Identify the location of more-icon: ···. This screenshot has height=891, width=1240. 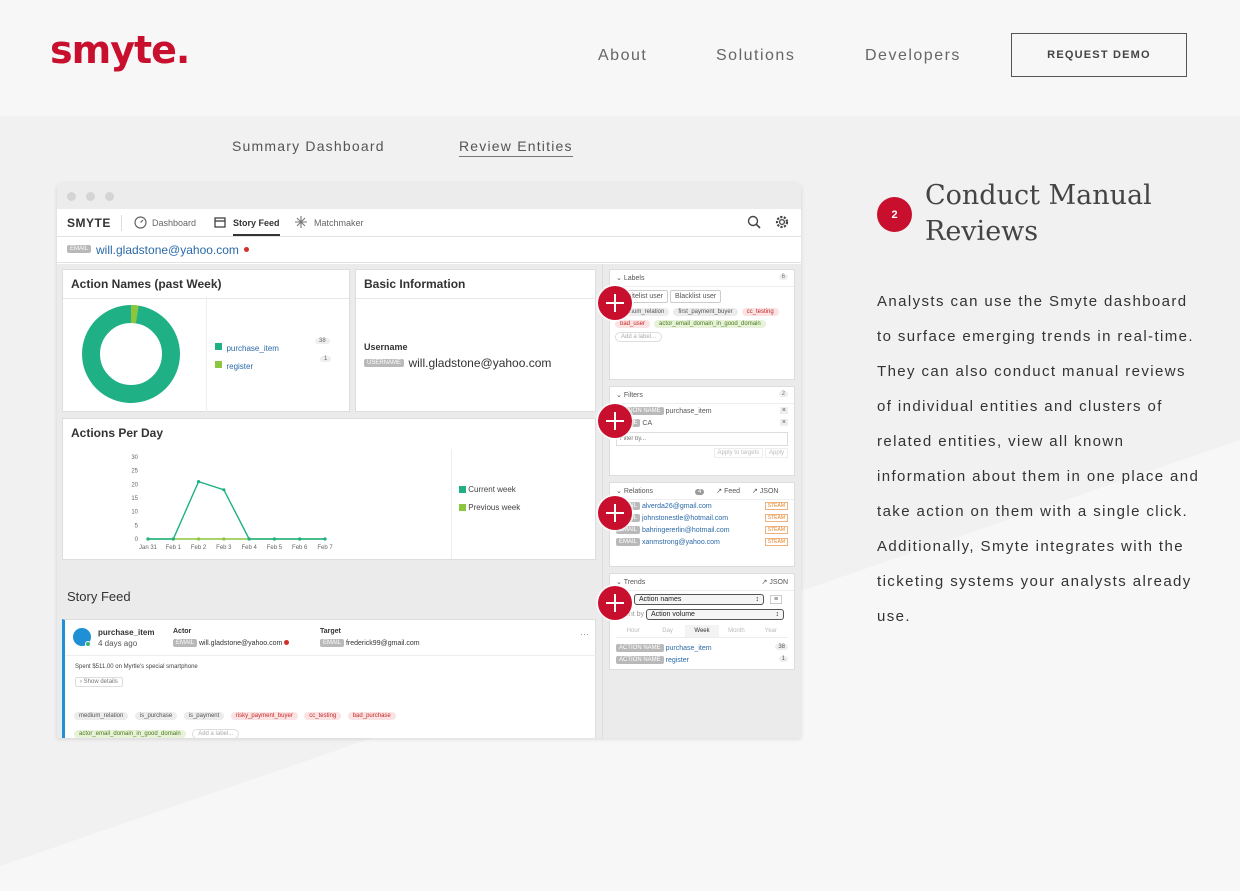
(584, 634).